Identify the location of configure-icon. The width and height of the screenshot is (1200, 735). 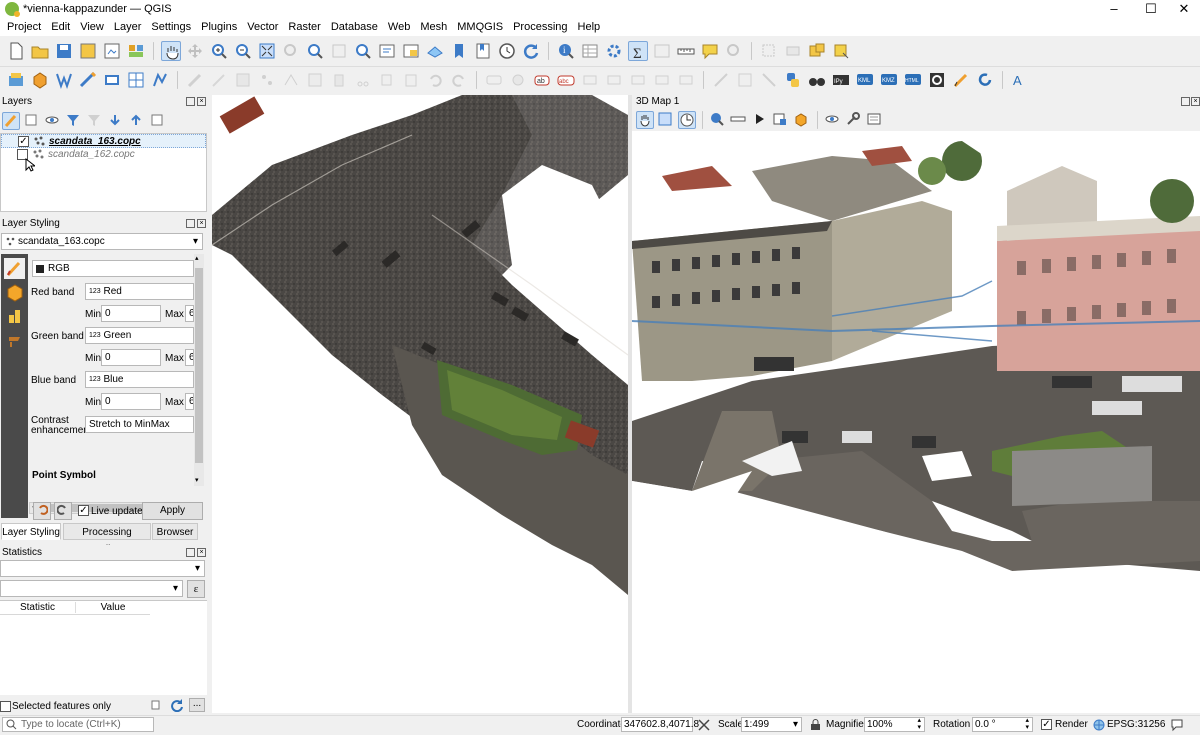
(875, 120).